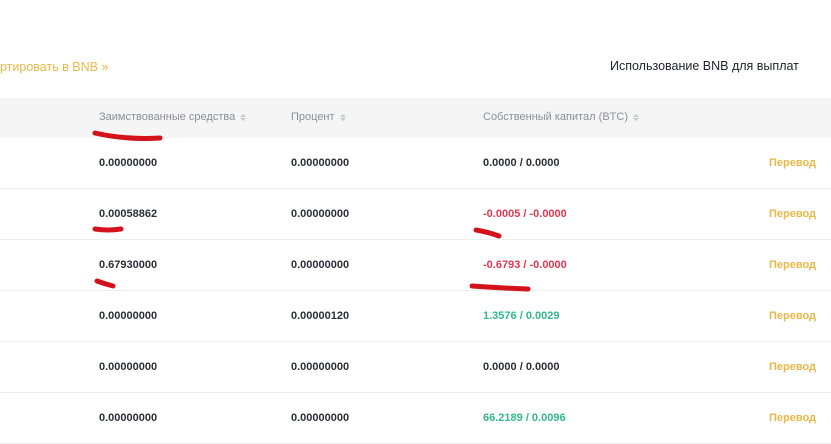 The image size is (831, 444). What do you see at coordinates (320, 316) in the screenshot?
I see `interest-cell: 0.00000120` at bounding box center [320, 316].